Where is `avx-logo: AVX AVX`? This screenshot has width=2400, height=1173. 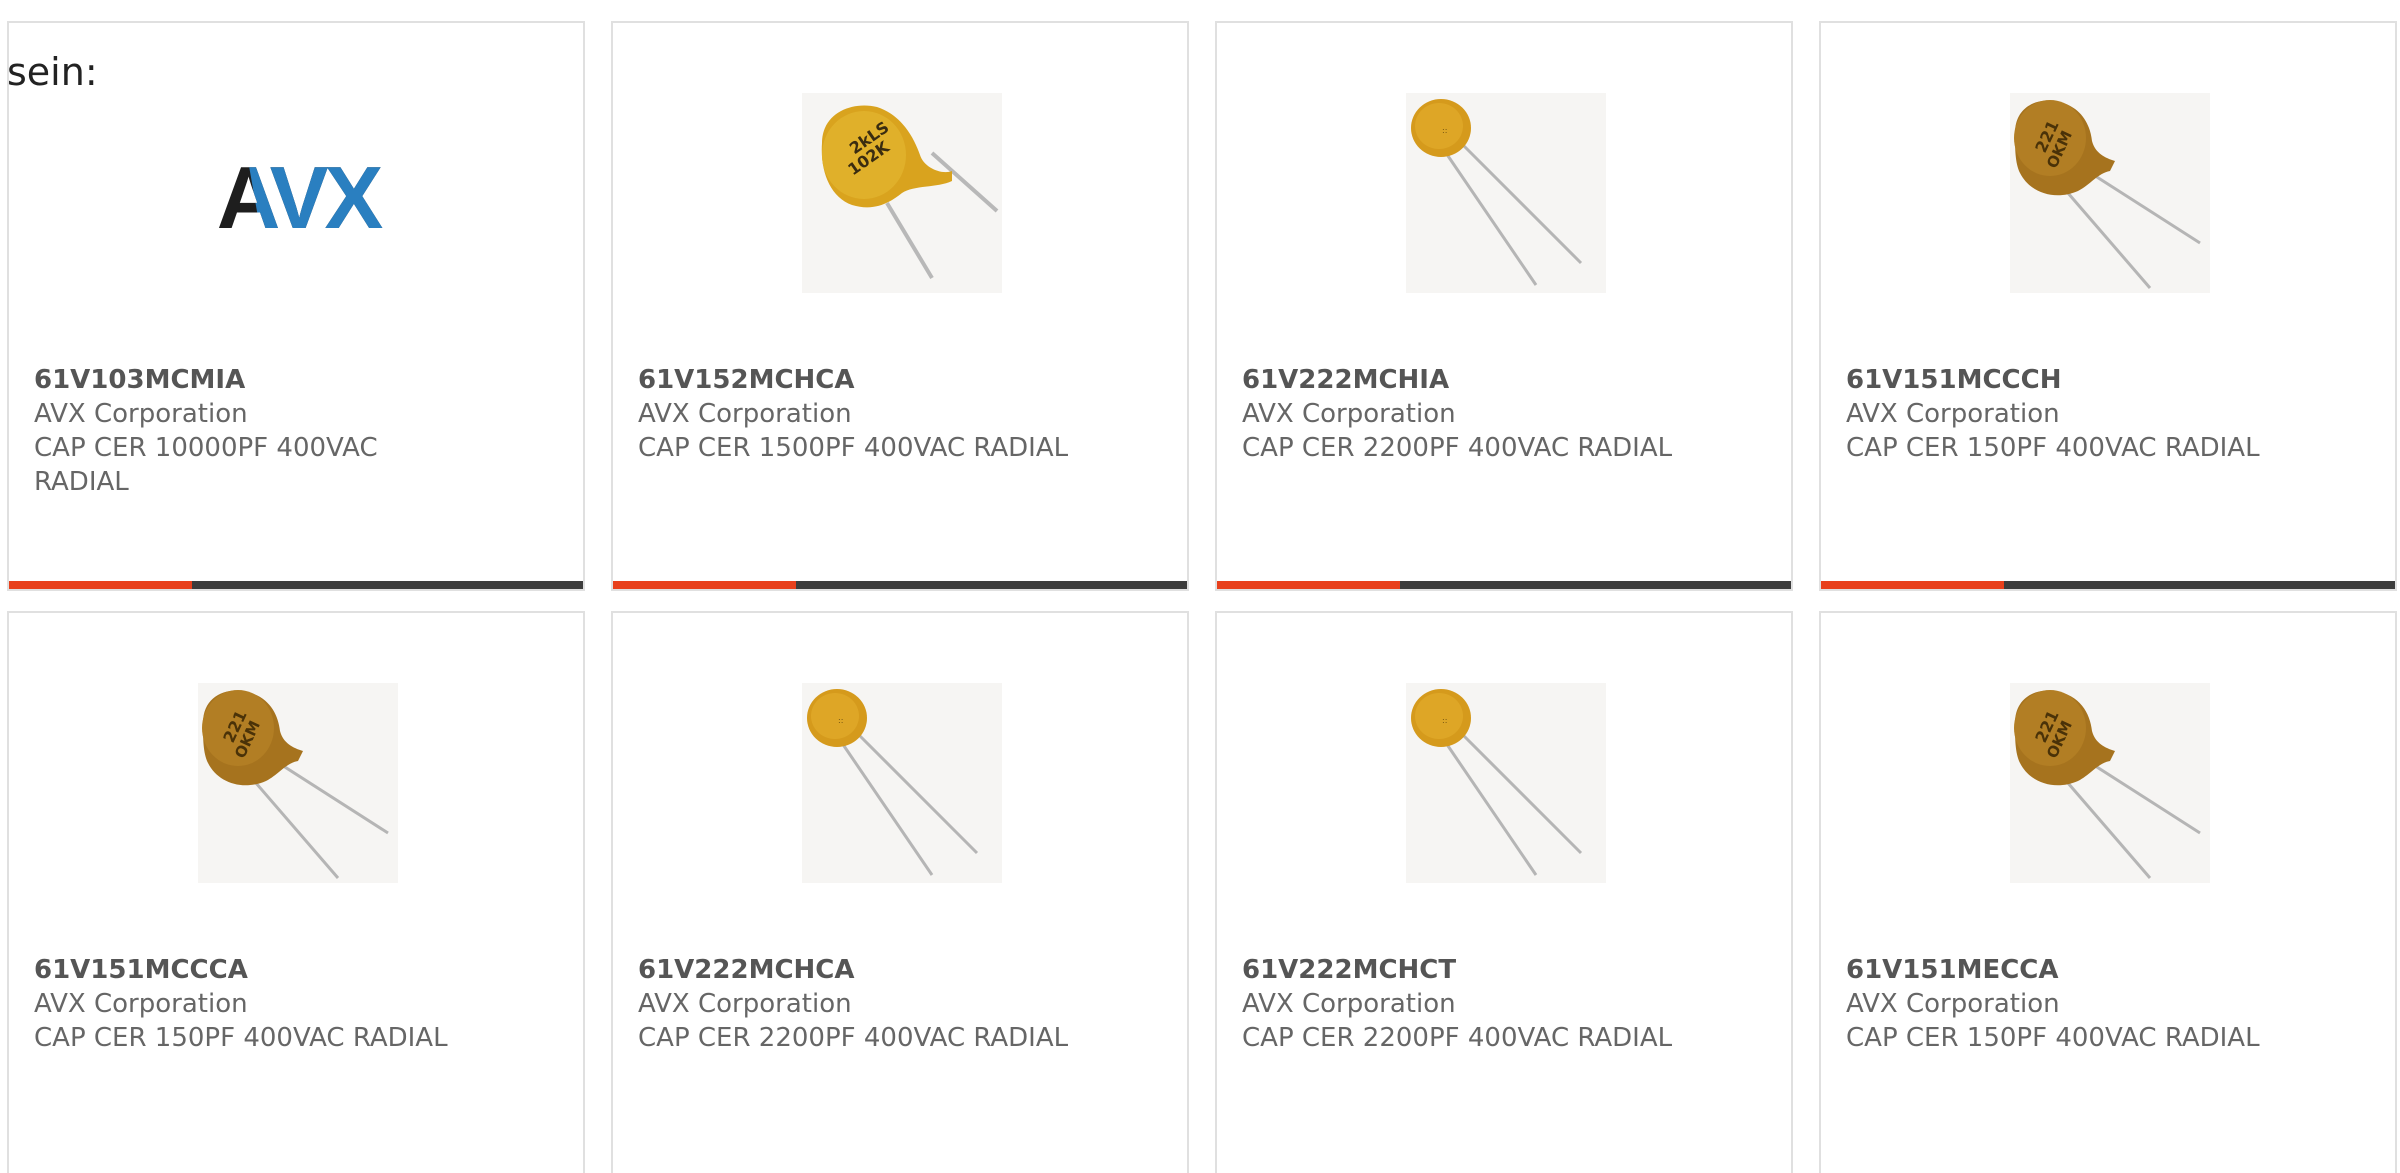 avx-logo: AVX AVX is located at coordinates (298, 203).